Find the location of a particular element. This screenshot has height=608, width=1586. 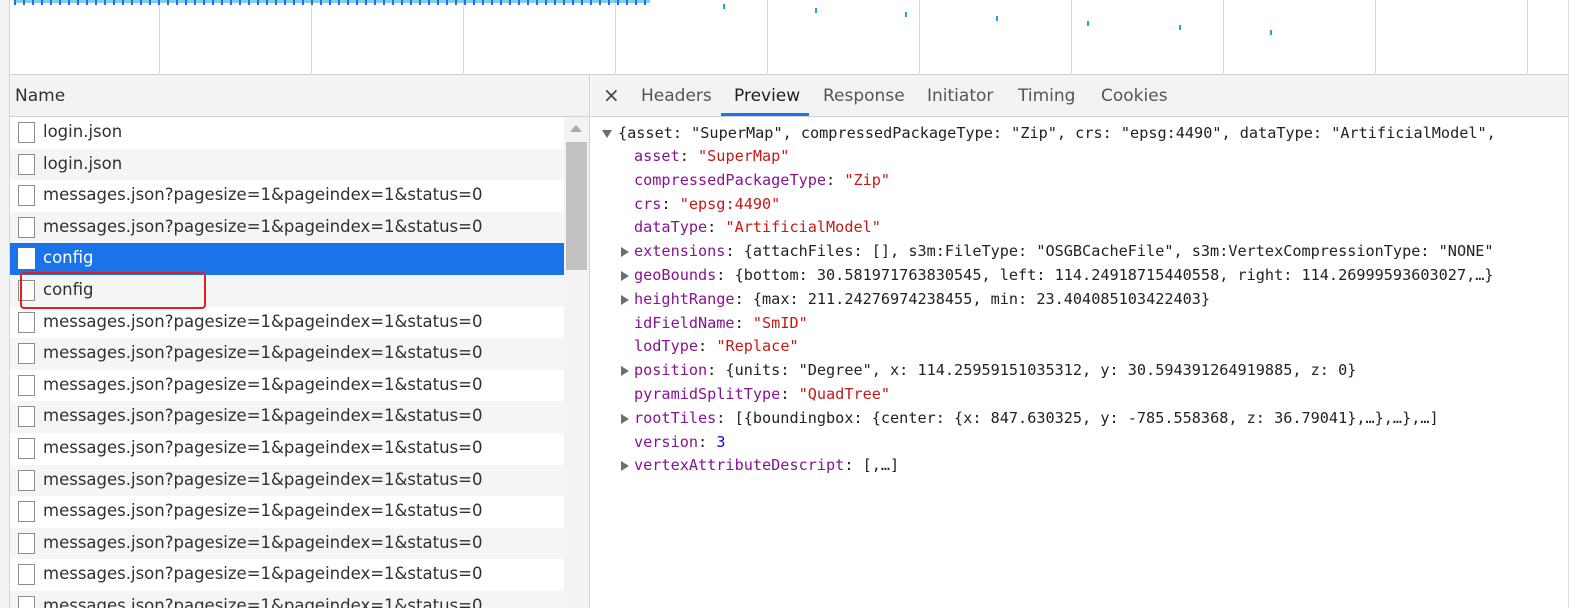

request-name: config is located at coordinates (68, 258).